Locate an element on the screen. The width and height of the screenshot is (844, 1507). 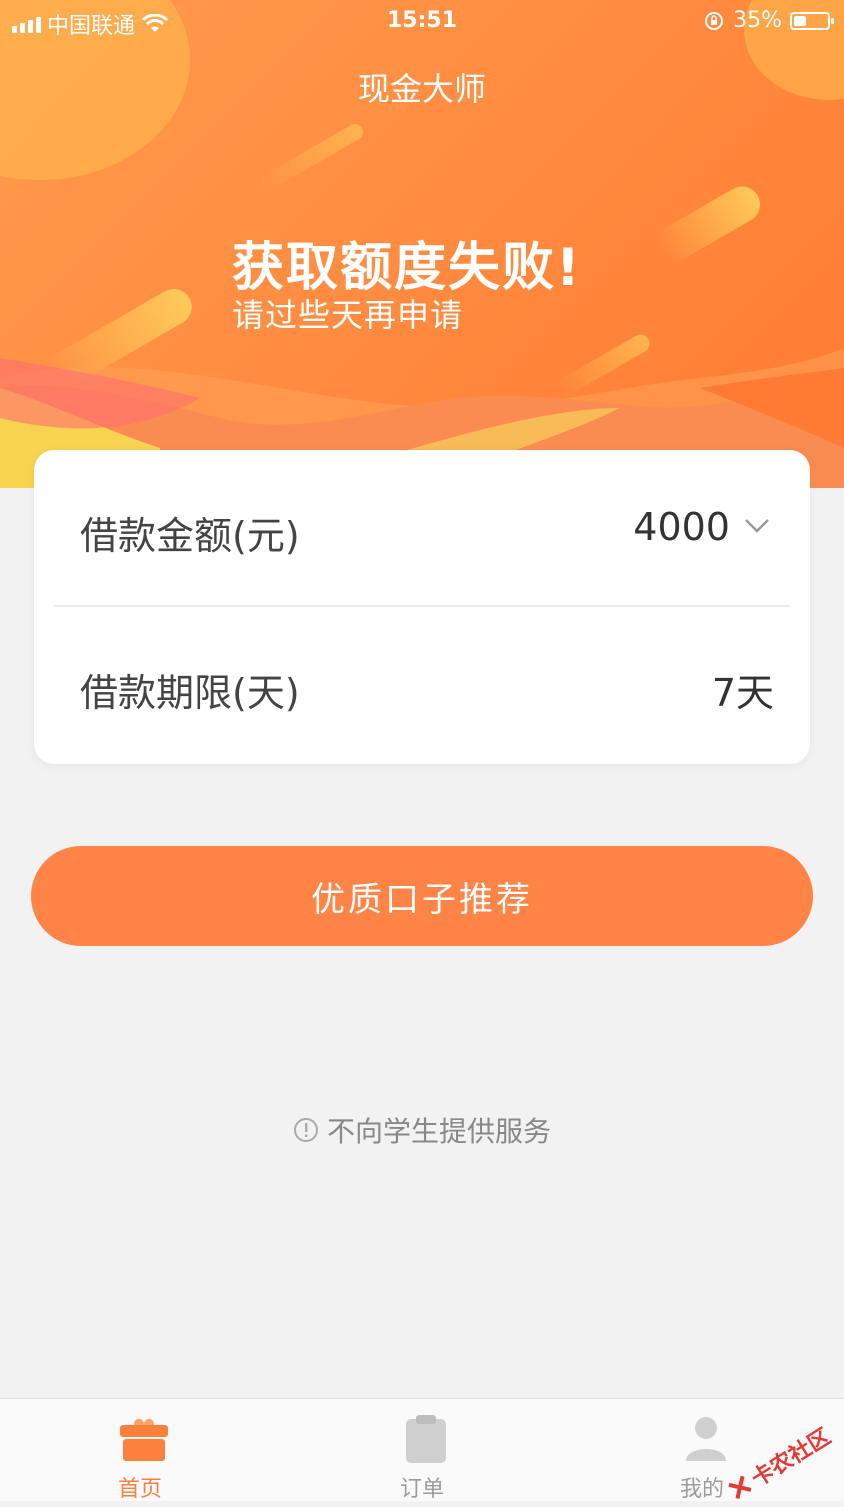
battery-icon is located at coordinates (812, 20).